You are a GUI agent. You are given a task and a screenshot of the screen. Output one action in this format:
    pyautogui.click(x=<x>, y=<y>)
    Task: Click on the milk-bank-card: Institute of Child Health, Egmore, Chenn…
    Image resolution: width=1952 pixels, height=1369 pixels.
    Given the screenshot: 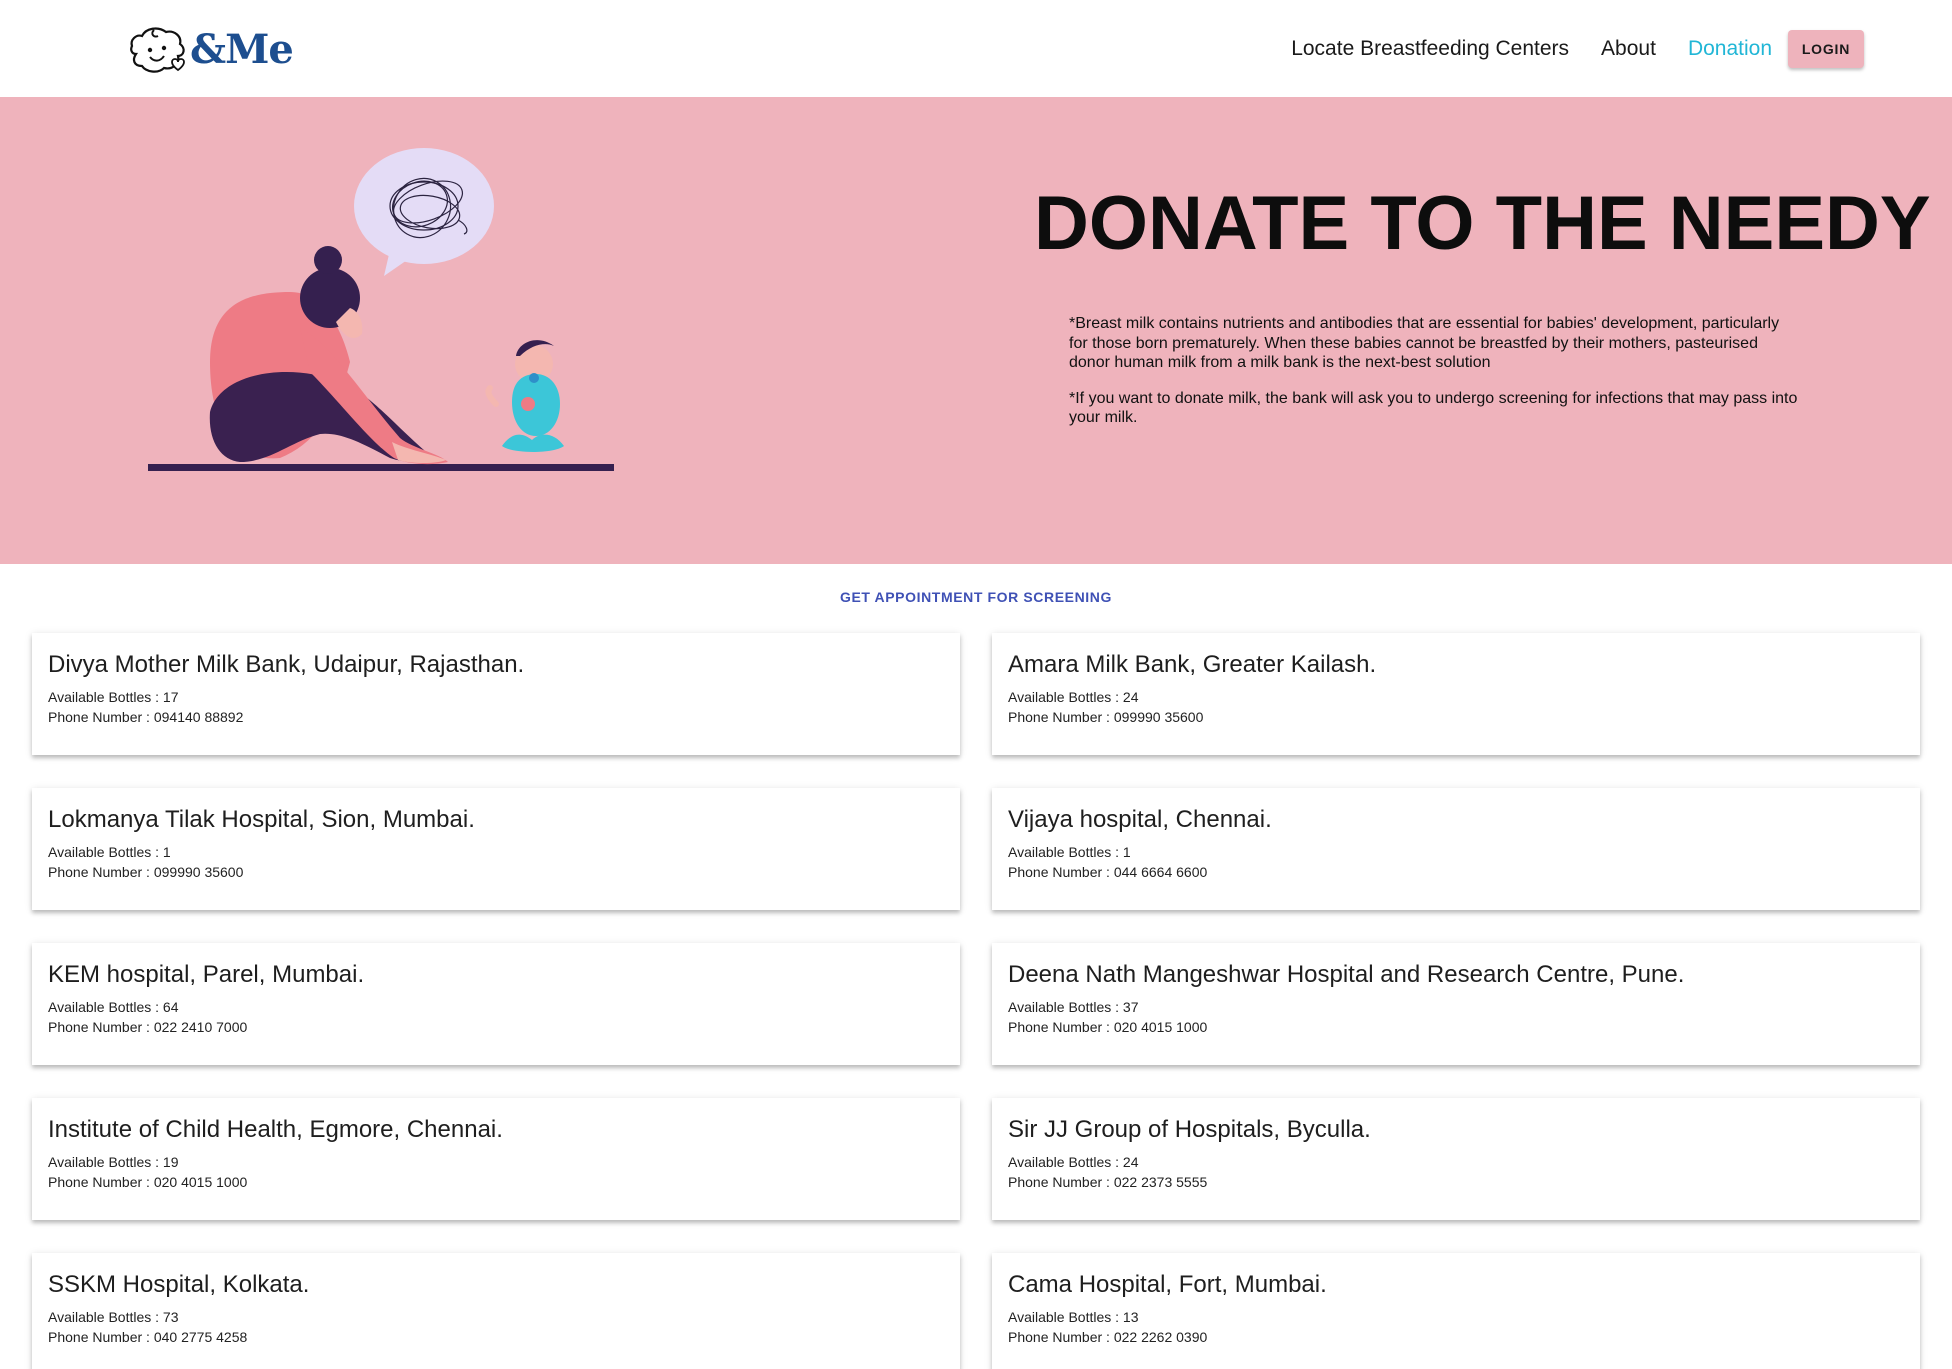 What is the action you would take?
    pyautogui.click(x=496, y=1159)
    